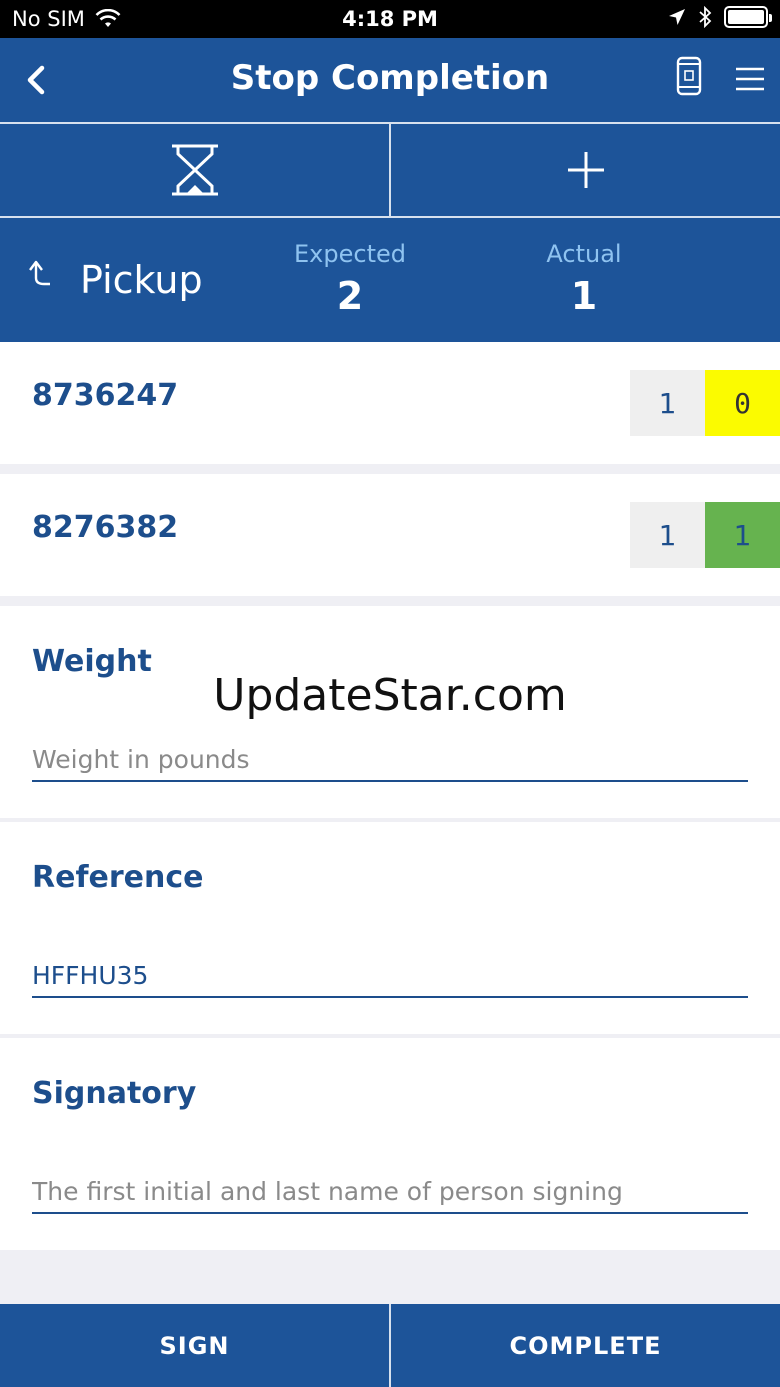 The height and width of the screenshot is (1387, 780). Describe the element at coordinates (350, 296) in the screenshot. I see `expected-value: 2` at that location.